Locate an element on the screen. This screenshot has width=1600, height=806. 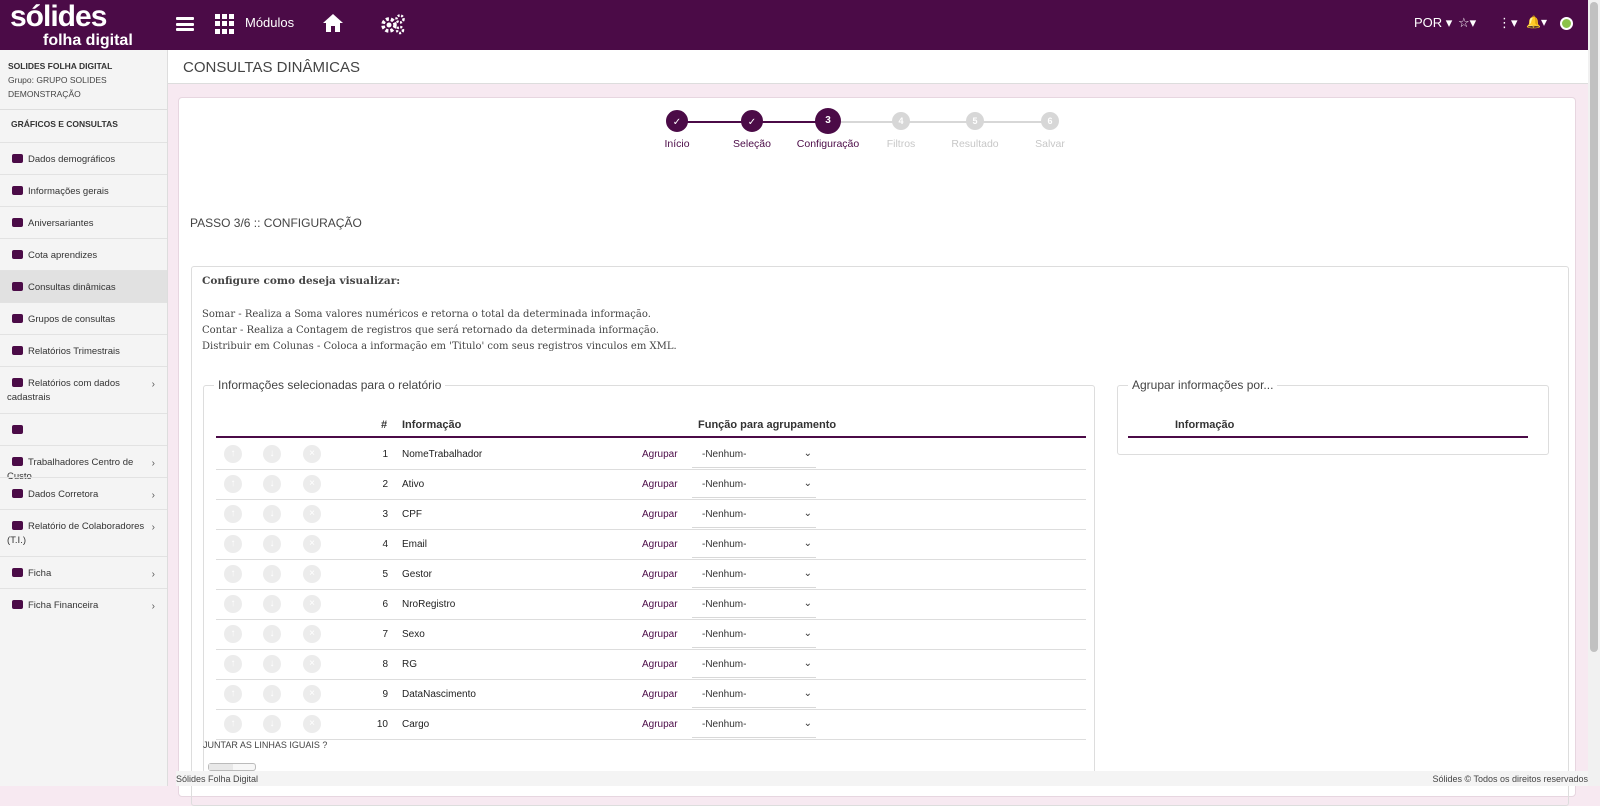
sidebar-item-label: Relatórios Trimestrais is located at coordinates (74, 351).